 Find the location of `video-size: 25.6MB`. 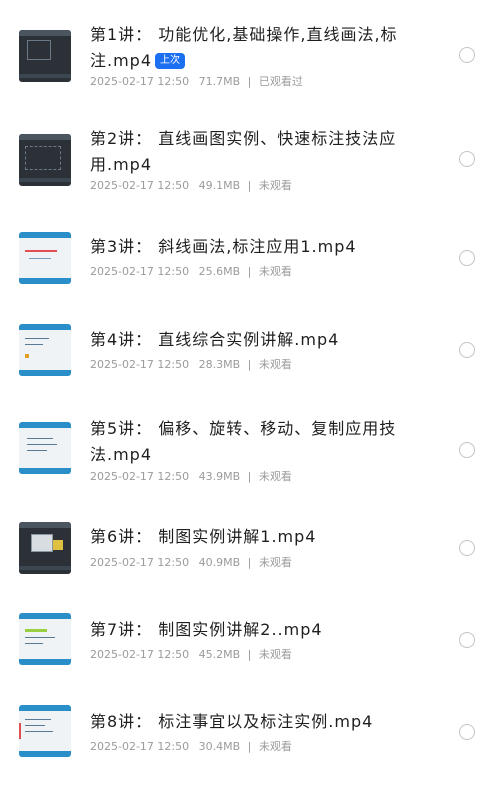

video-size: 25.6MB is located at coordinates (219, 271).